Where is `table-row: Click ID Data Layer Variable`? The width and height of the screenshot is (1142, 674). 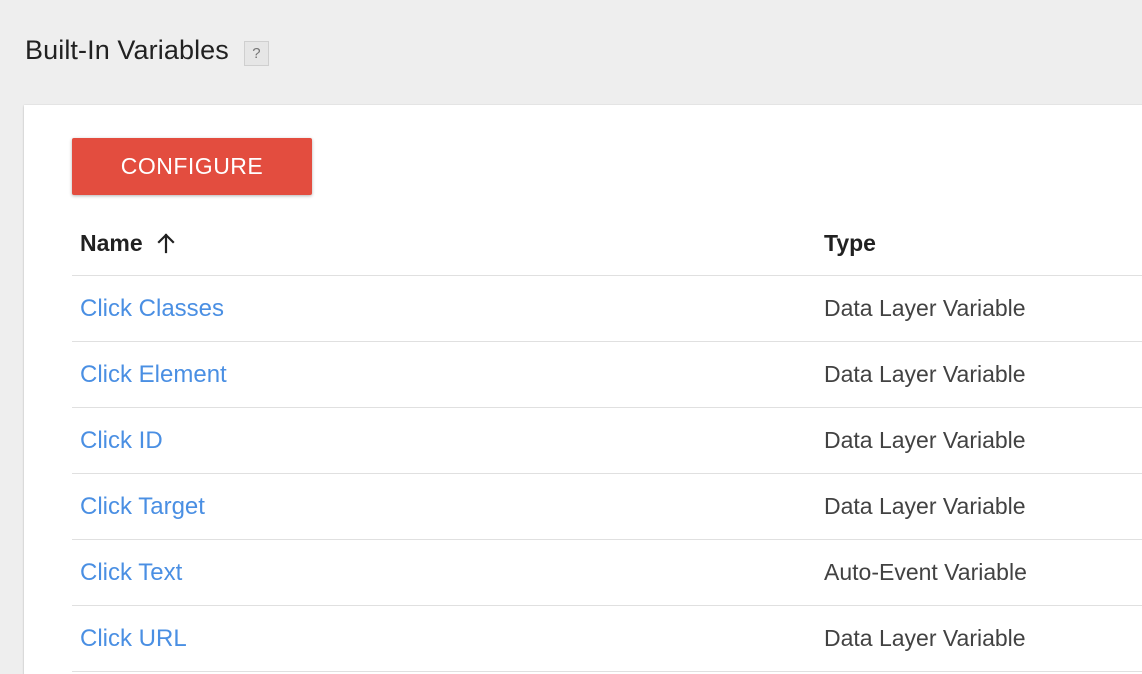 table-row: Click ID Data Layer Variable is located at coordinates (607, 441).